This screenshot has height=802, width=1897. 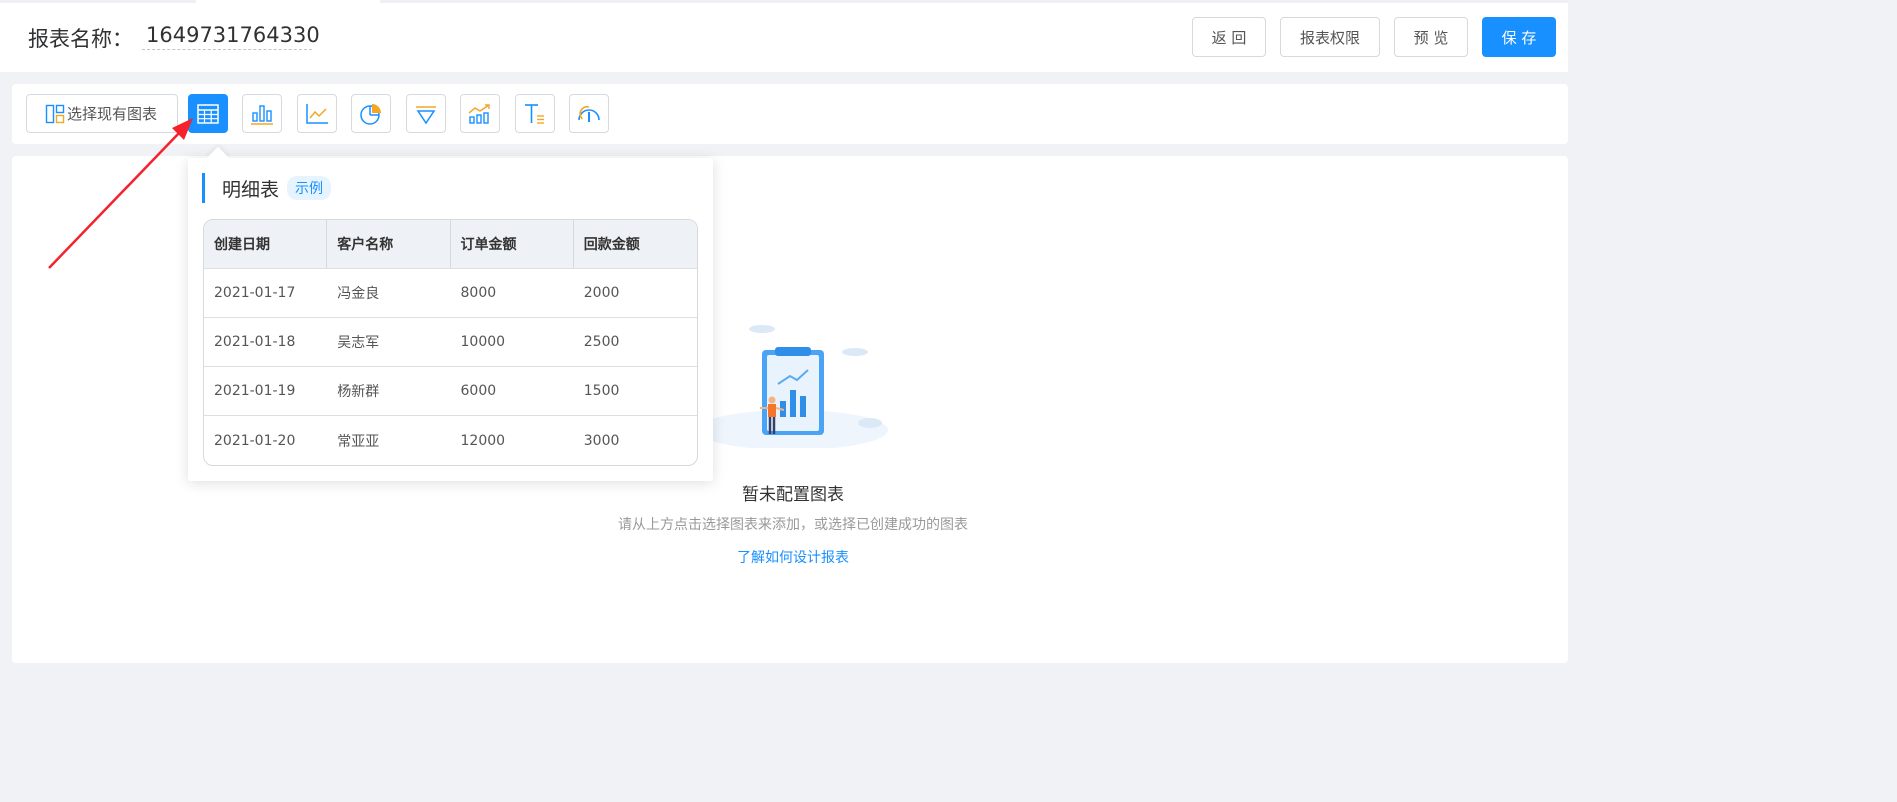 I want to click on pie-chart-icon, so click(x=370, y=114).